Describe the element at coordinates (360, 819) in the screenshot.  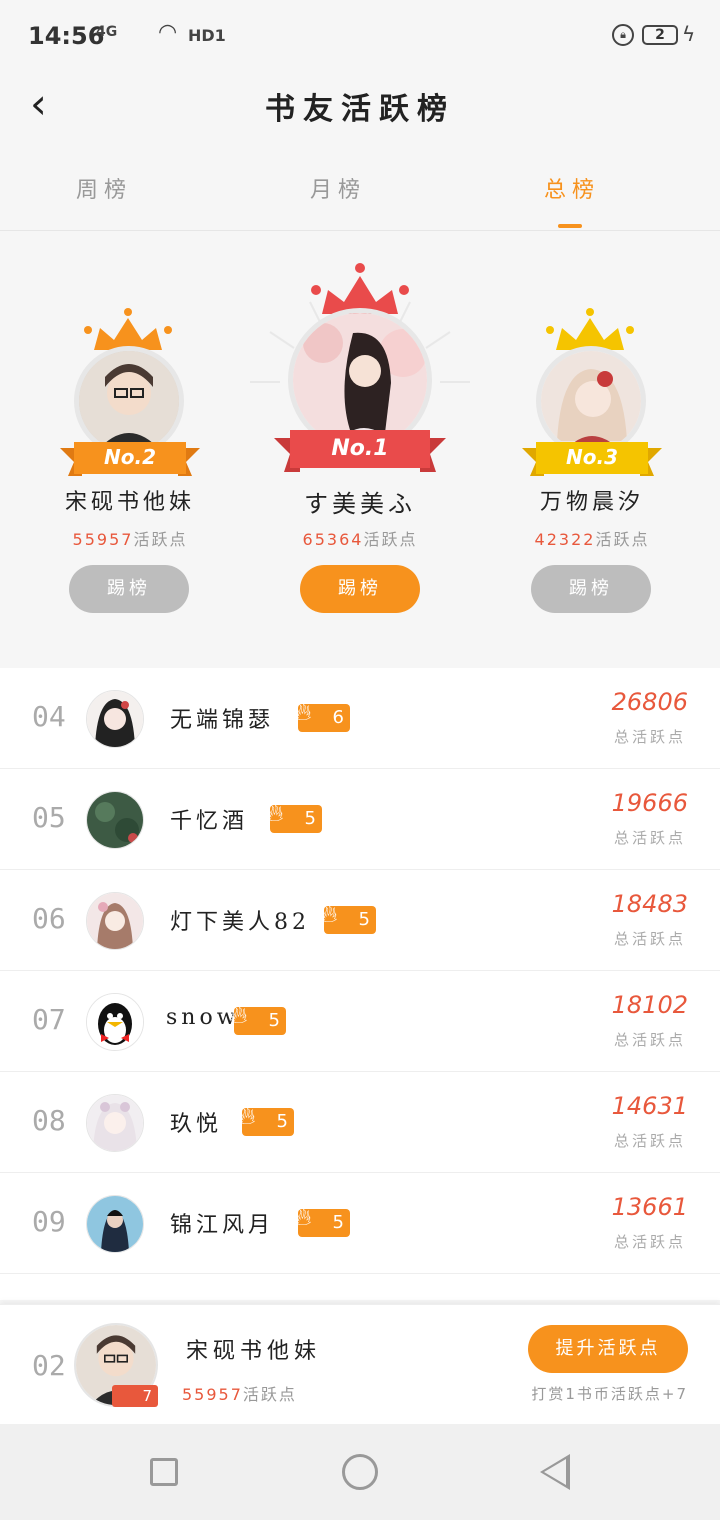
I see `list-item: 05 千忆酒 🔥︎ 5 19666 总活跃点` at that location.